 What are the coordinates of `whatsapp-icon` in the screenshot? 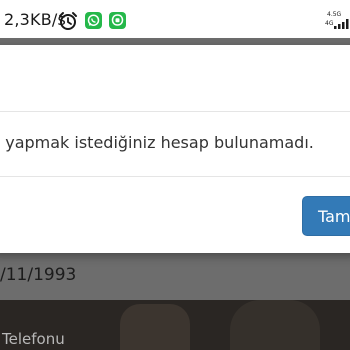 It's located at (93, 20).